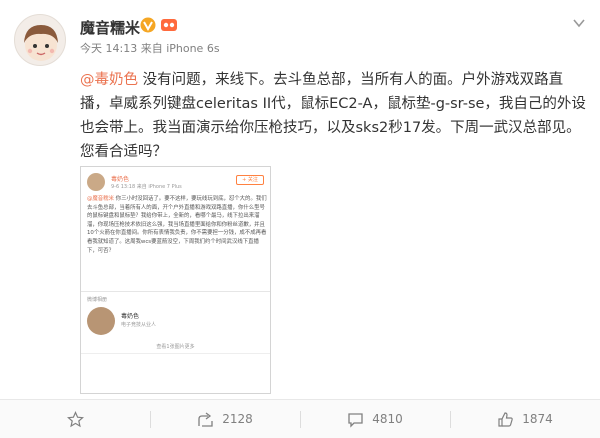 Image resolution: width=600 pixels, height=438 pixels. What do you see at coordinates (355, 420) in the screenshot?
I see `comment-icon` at bounding box center [355, 420].